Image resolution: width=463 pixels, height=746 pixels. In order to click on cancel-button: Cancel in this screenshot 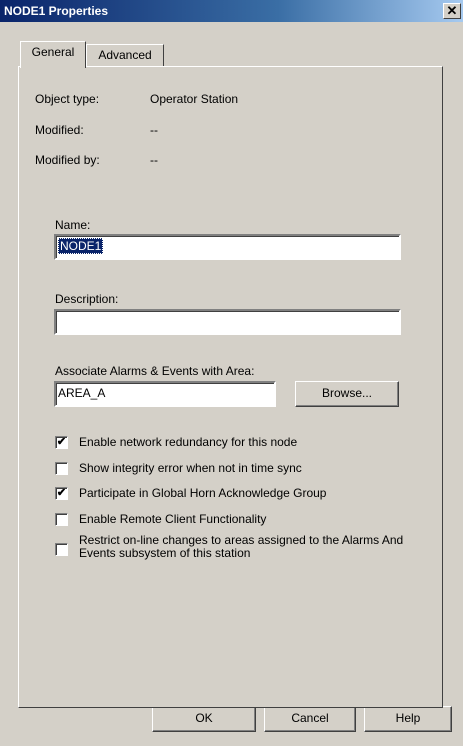, I will do `click(310, 719)`.